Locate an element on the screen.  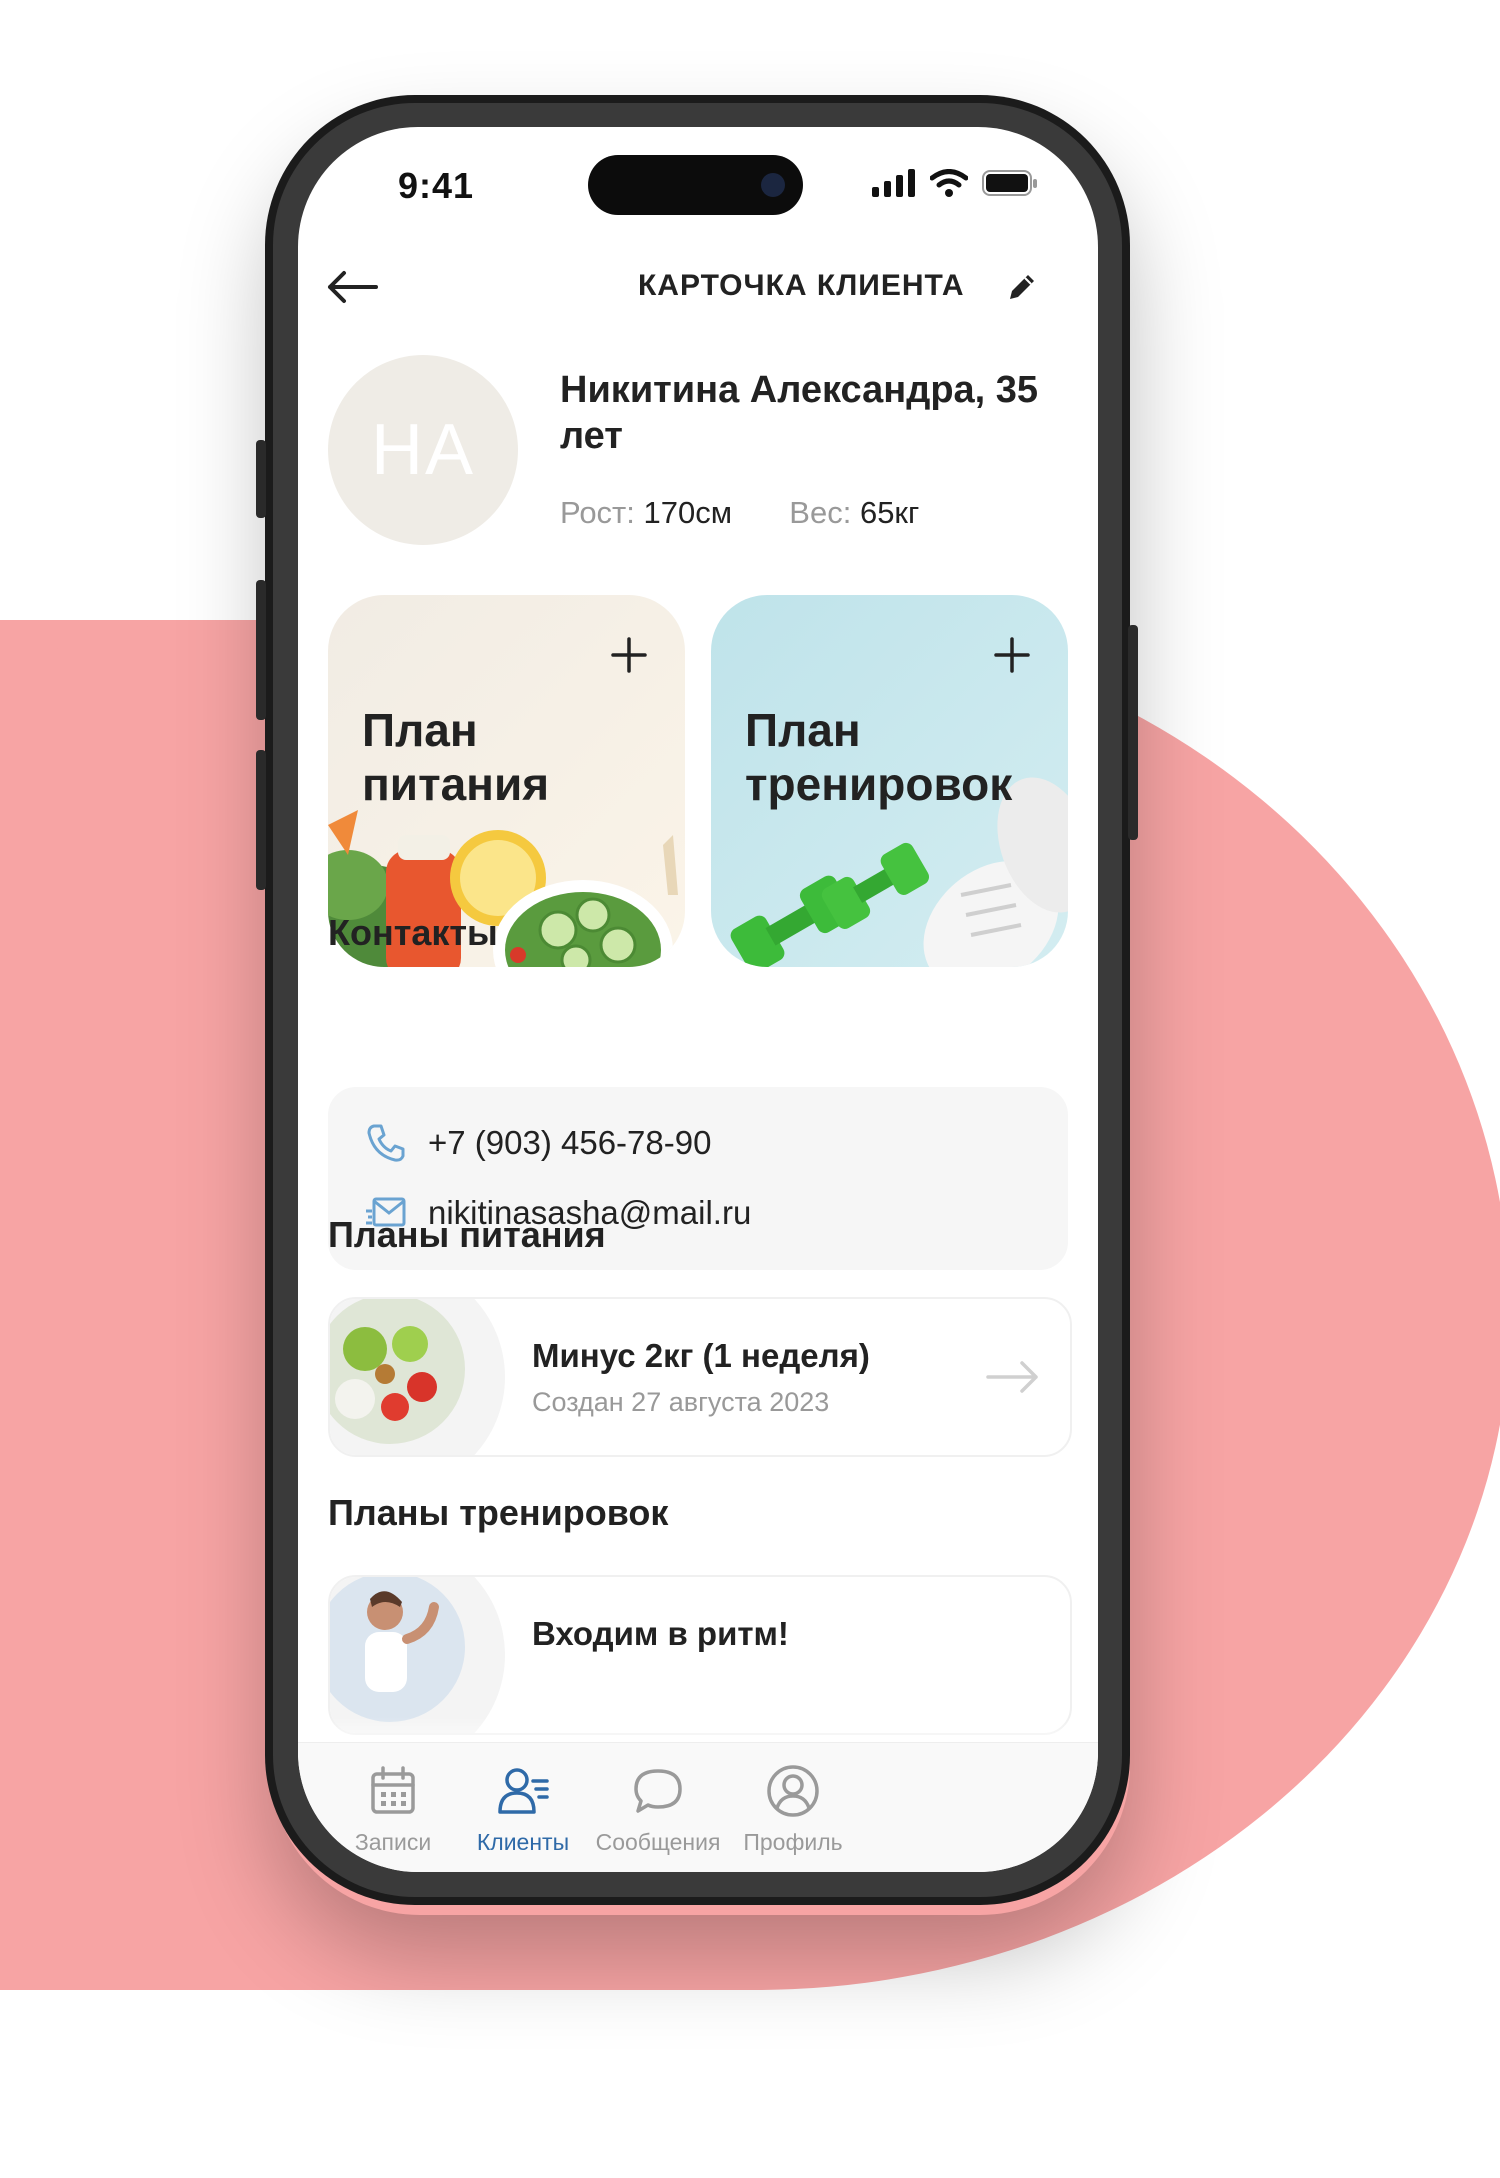
wifi-icon is located at coordinates (949, 183).